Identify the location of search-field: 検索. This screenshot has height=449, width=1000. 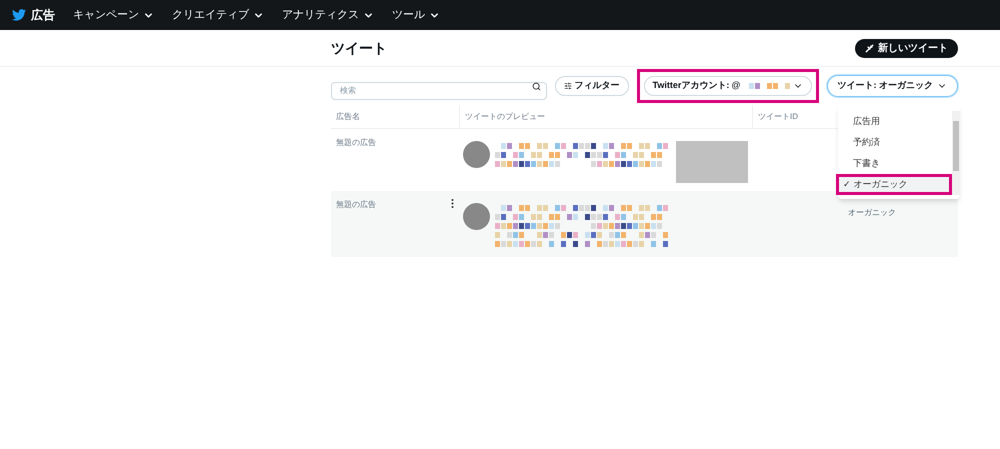
(439, 91).